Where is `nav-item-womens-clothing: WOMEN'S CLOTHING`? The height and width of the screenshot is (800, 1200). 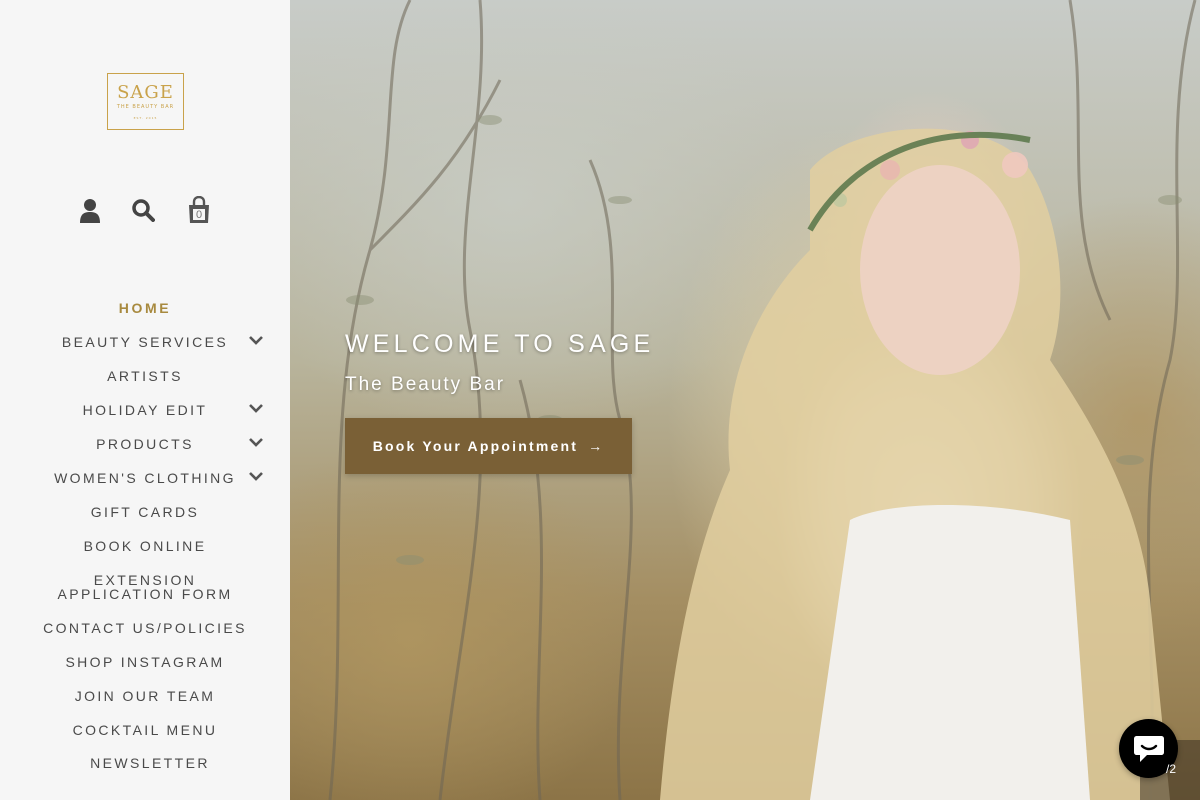
nav-item-womens-clothing: WOMEN'S CLOTHING is located at coordinates (145, 478).